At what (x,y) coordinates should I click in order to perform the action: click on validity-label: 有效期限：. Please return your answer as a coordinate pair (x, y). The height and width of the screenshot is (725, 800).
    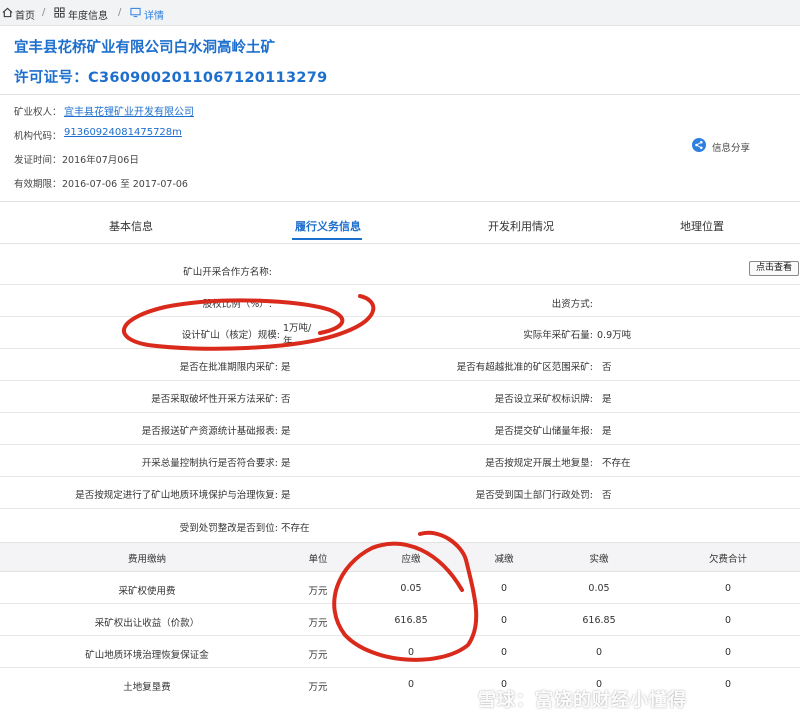
    Looking at the image, I should click on (38, 184).